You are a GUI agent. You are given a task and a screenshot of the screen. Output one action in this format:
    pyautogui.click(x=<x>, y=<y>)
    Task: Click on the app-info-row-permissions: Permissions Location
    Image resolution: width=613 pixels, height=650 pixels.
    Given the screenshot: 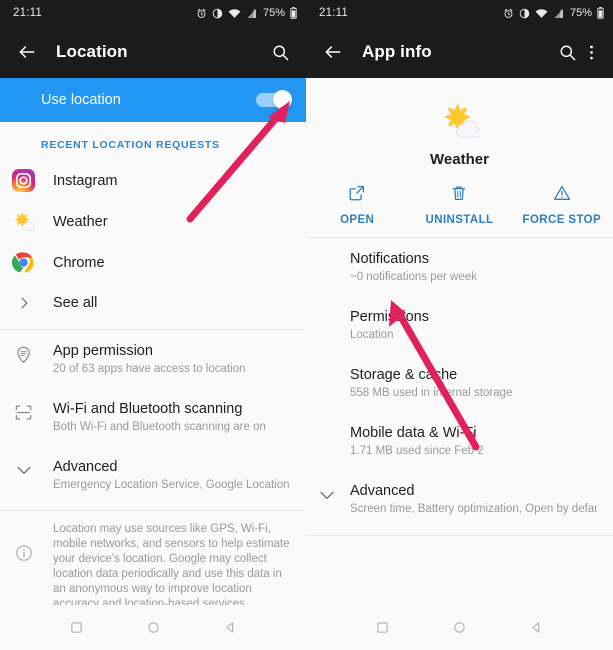 What is the action you would take?
    pyautogui.click(x=459, y=325)
    